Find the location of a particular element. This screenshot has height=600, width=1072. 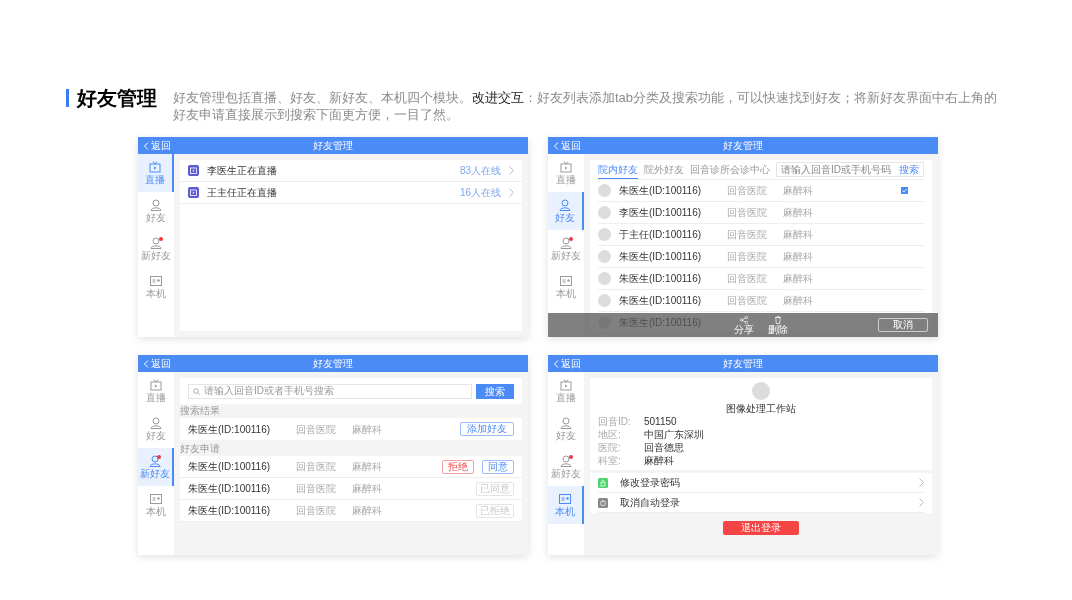

field-value: 麻醉科 is located at coordinates (659, 461).